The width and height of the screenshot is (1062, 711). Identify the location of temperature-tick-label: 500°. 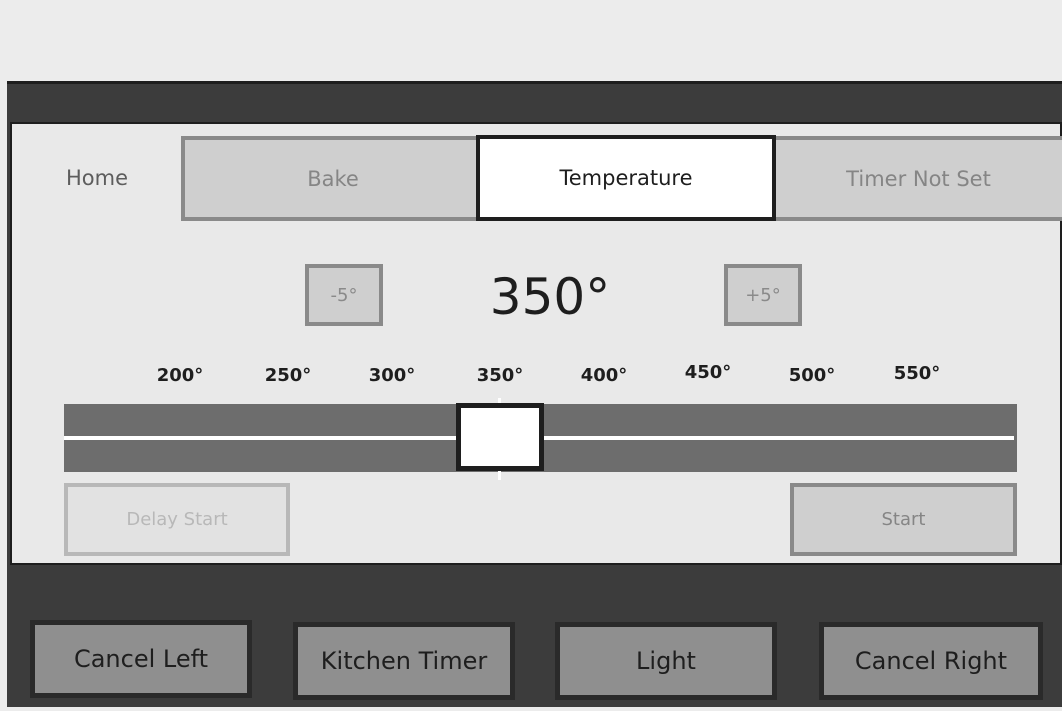
(812, 375).